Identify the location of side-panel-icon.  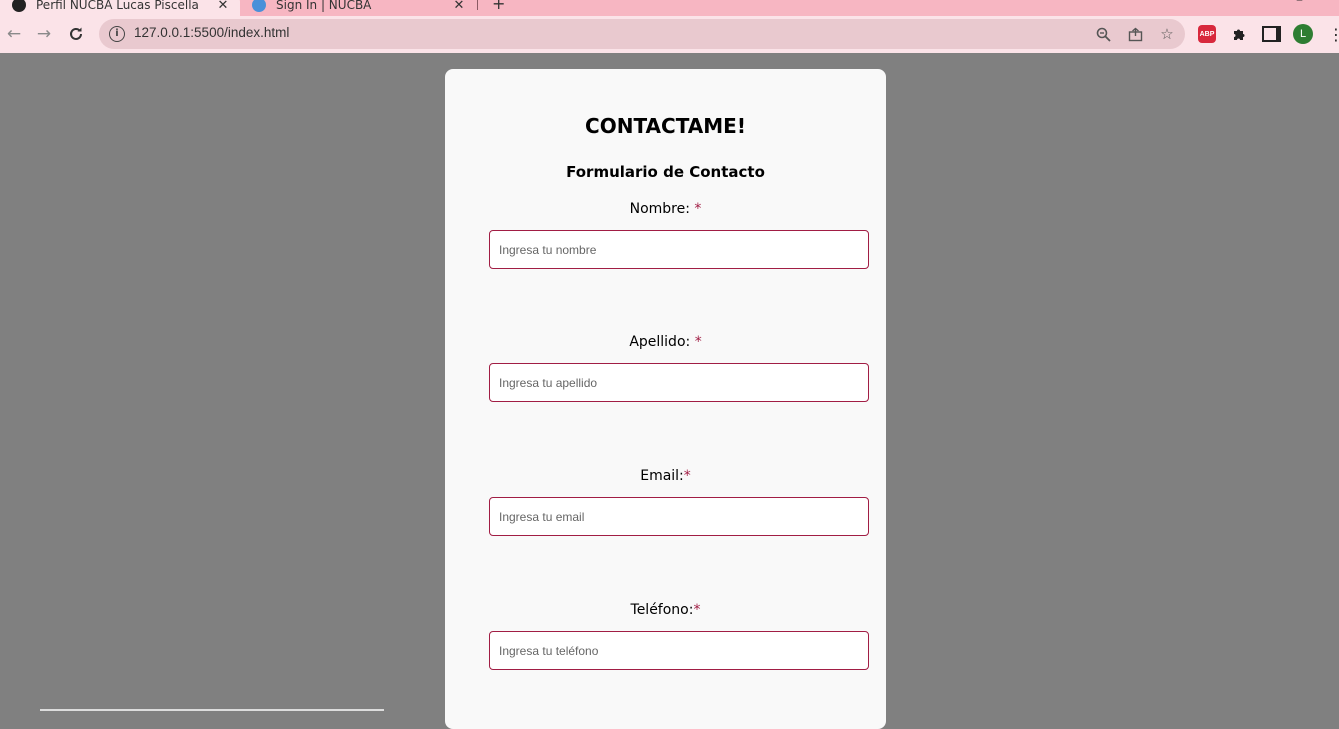
(1271, 34).